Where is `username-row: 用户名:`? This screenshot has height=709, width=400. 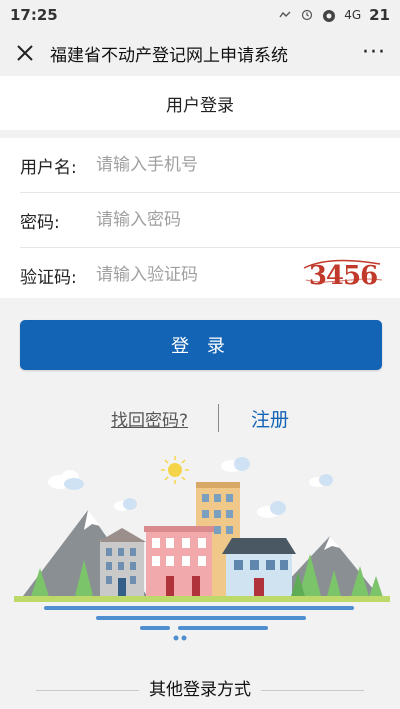
username-row: 用户名: is located at coordinates (200, 165).